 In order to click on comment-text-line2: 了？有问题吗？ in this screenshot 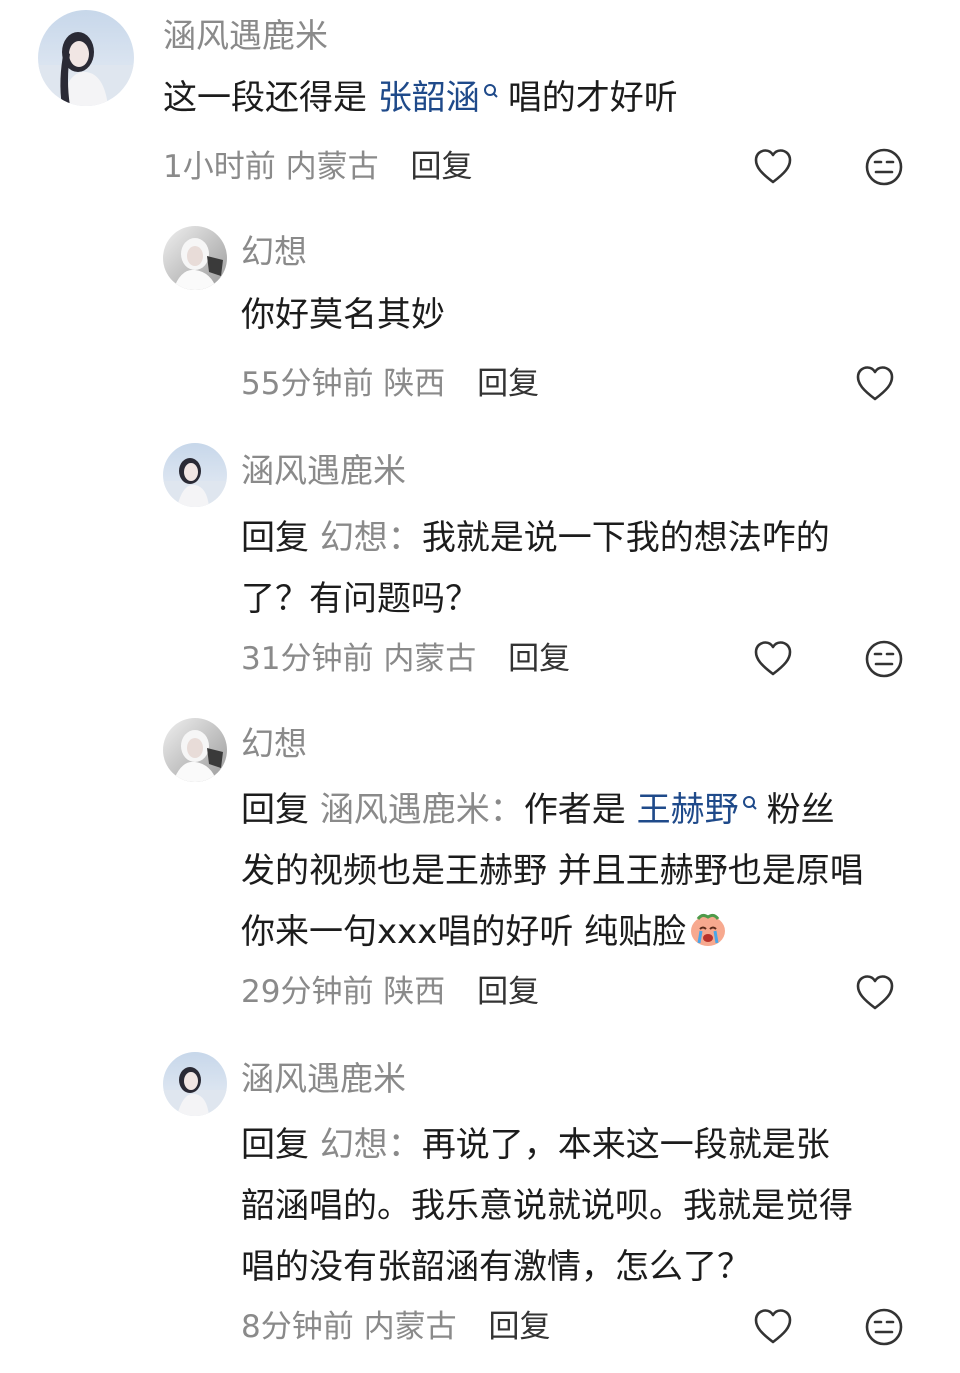, I will do `click(360, 599)`.